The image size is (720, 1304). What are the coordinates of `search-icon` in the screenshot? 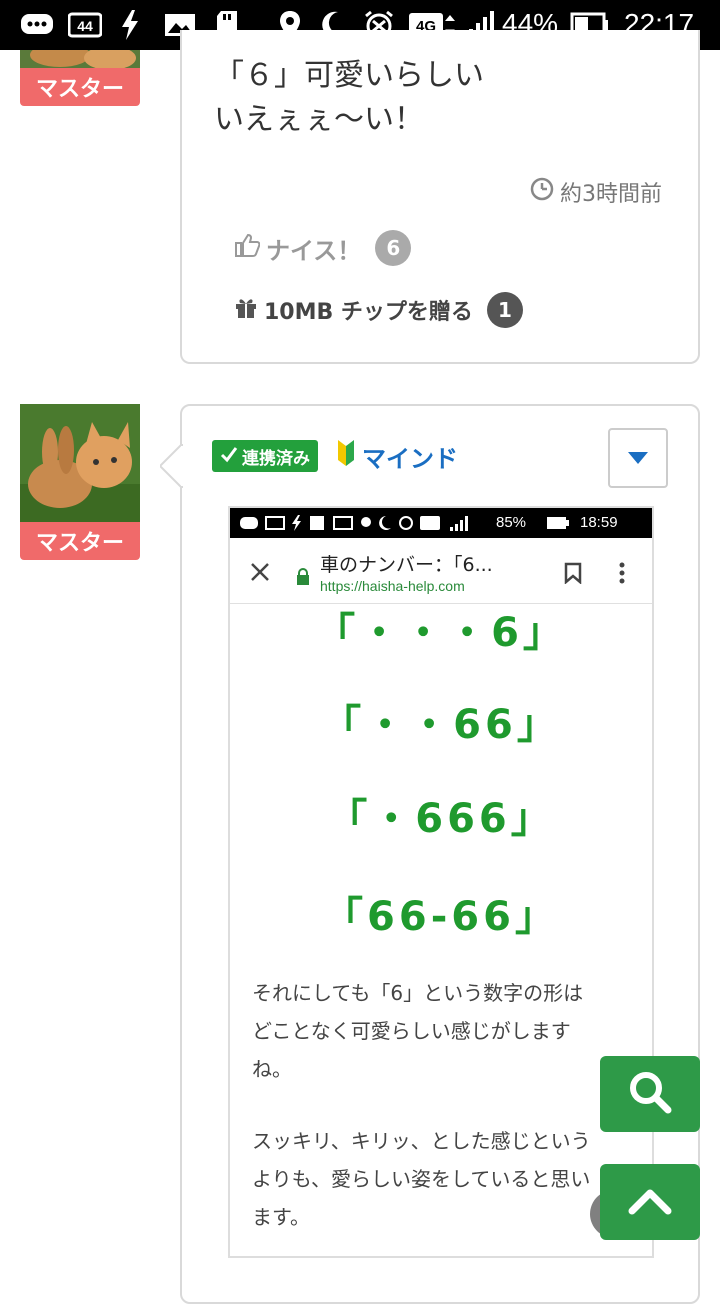 It's located at (650, 1094).